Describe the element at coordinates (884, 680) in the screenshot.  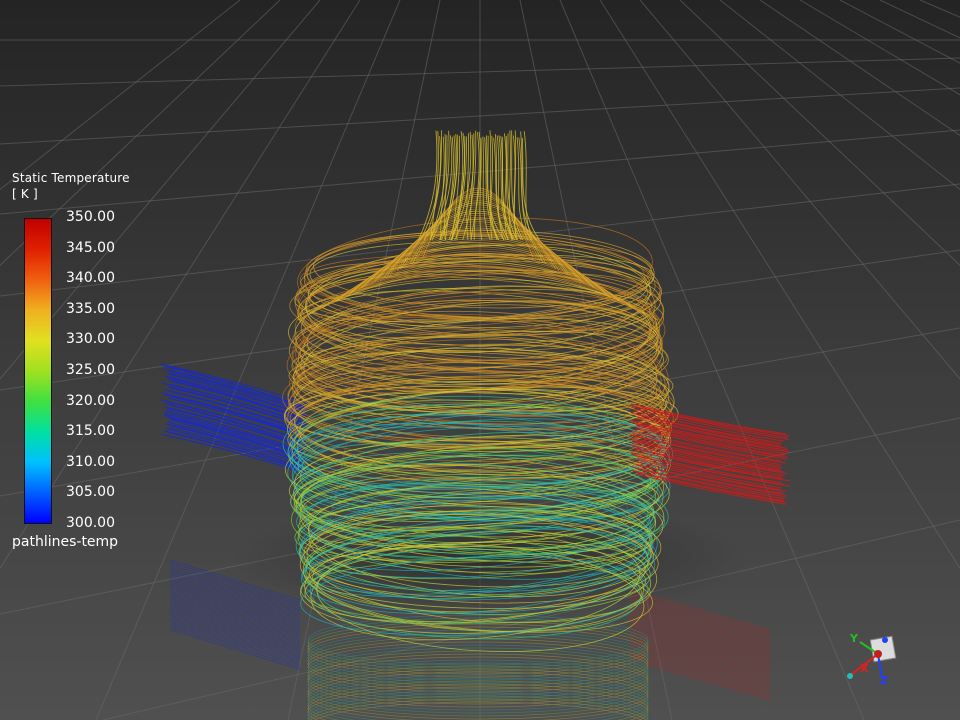
I see `triad-z-label: Z` at that location.